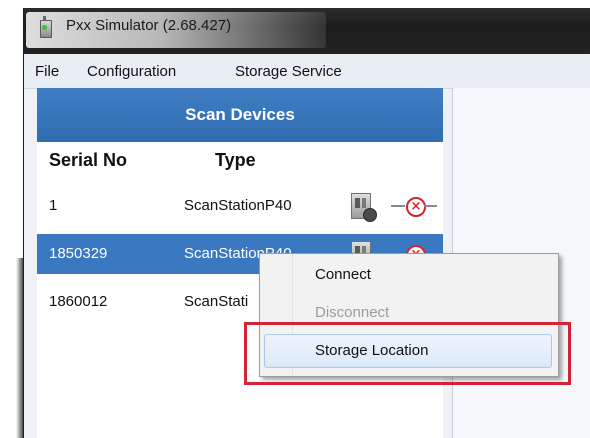  Describe the element at coordinates (409, 275) in the screenshot. I see `menu-item-connect: Connect` at that location.